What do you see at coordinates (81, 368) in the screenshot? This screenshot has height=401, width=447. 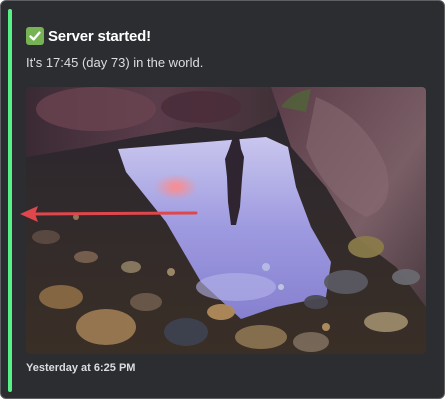 I see `embed-footer-timestamp: Yesterday at 6:25 PM` at bounding box center [81, 368].